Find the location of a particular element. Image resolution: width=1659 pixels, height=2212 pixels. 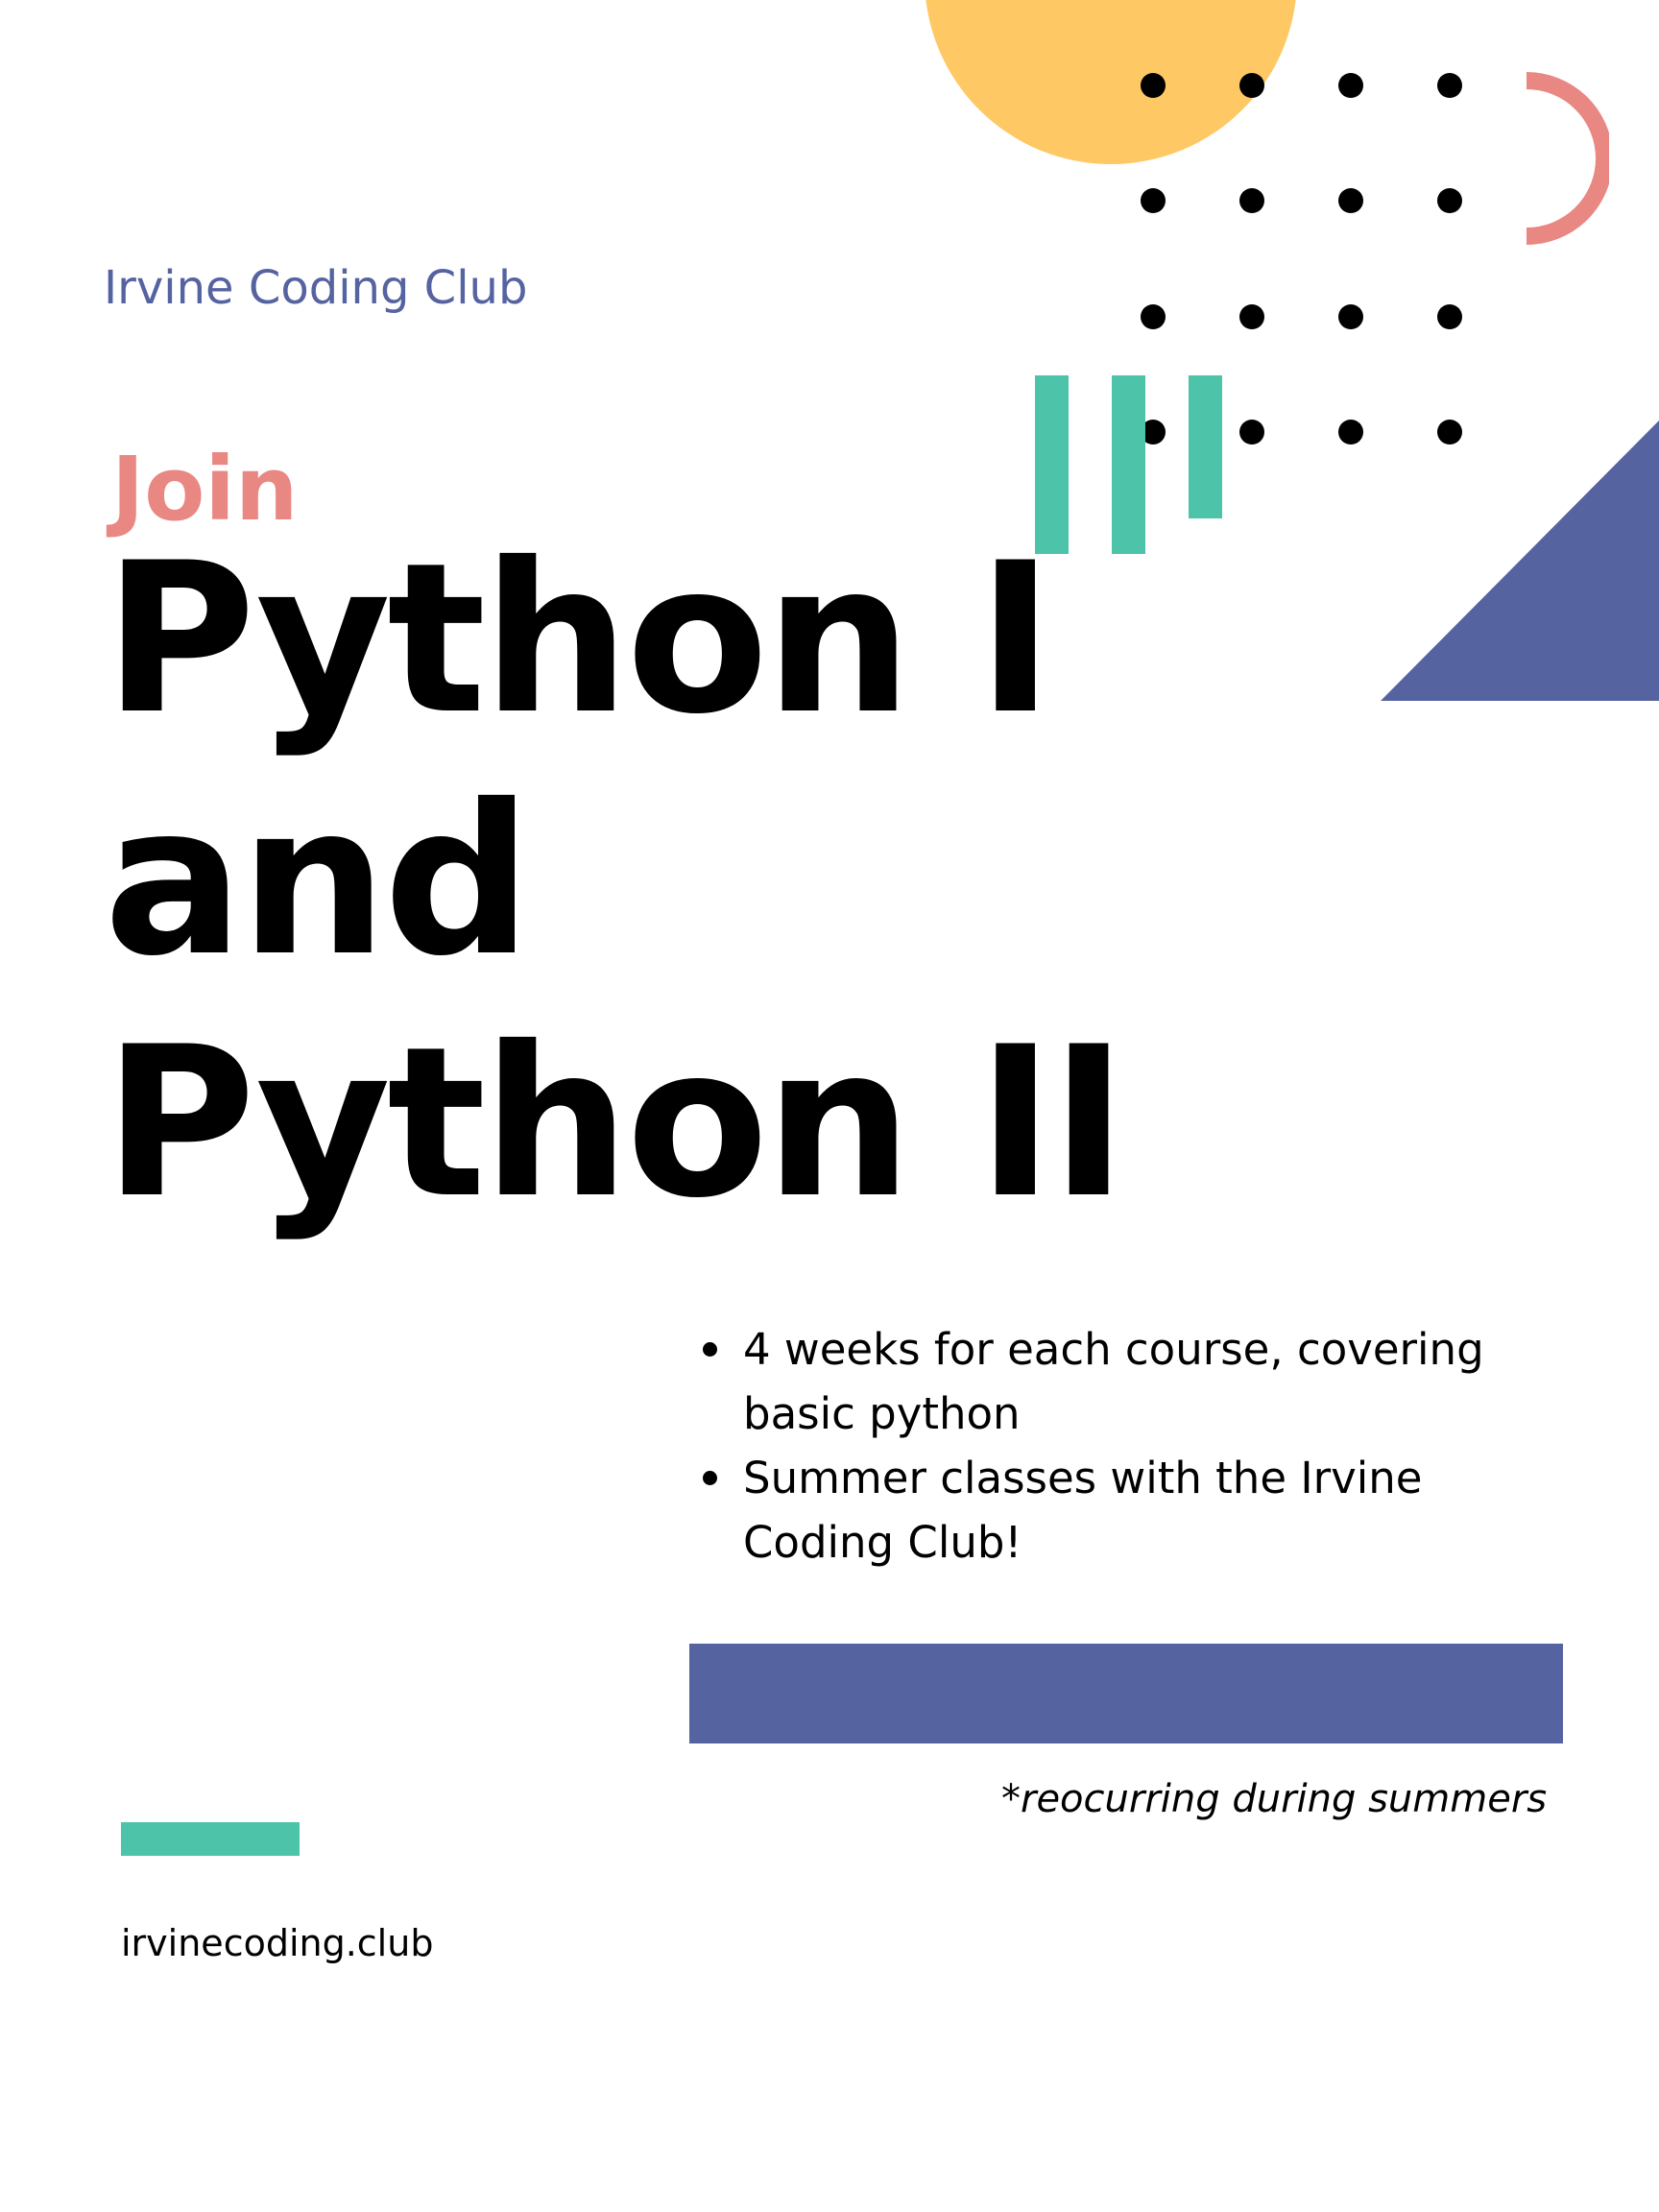

purple-band-decoration is located at coordinates (1126, 1693).